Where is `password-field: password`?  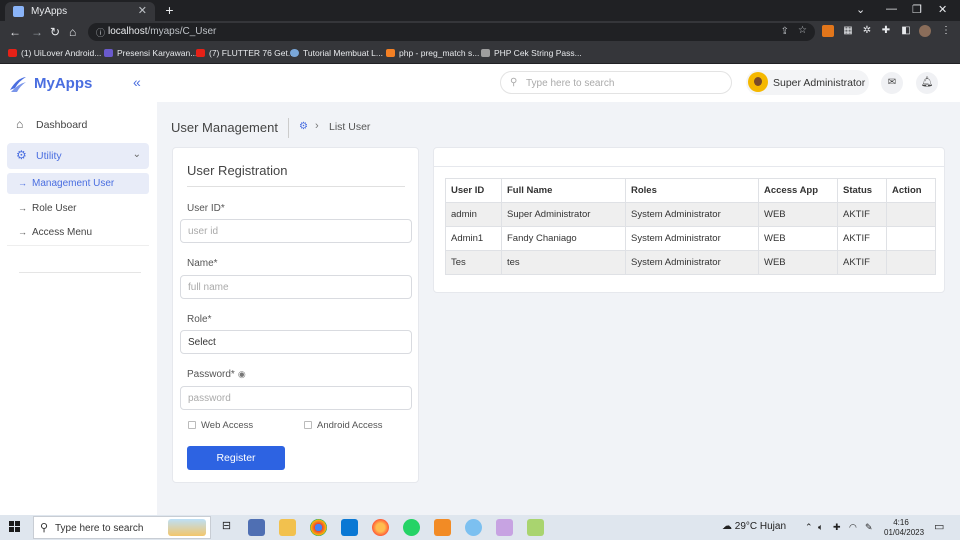
password-field: password is located at coordinates (296, 398).